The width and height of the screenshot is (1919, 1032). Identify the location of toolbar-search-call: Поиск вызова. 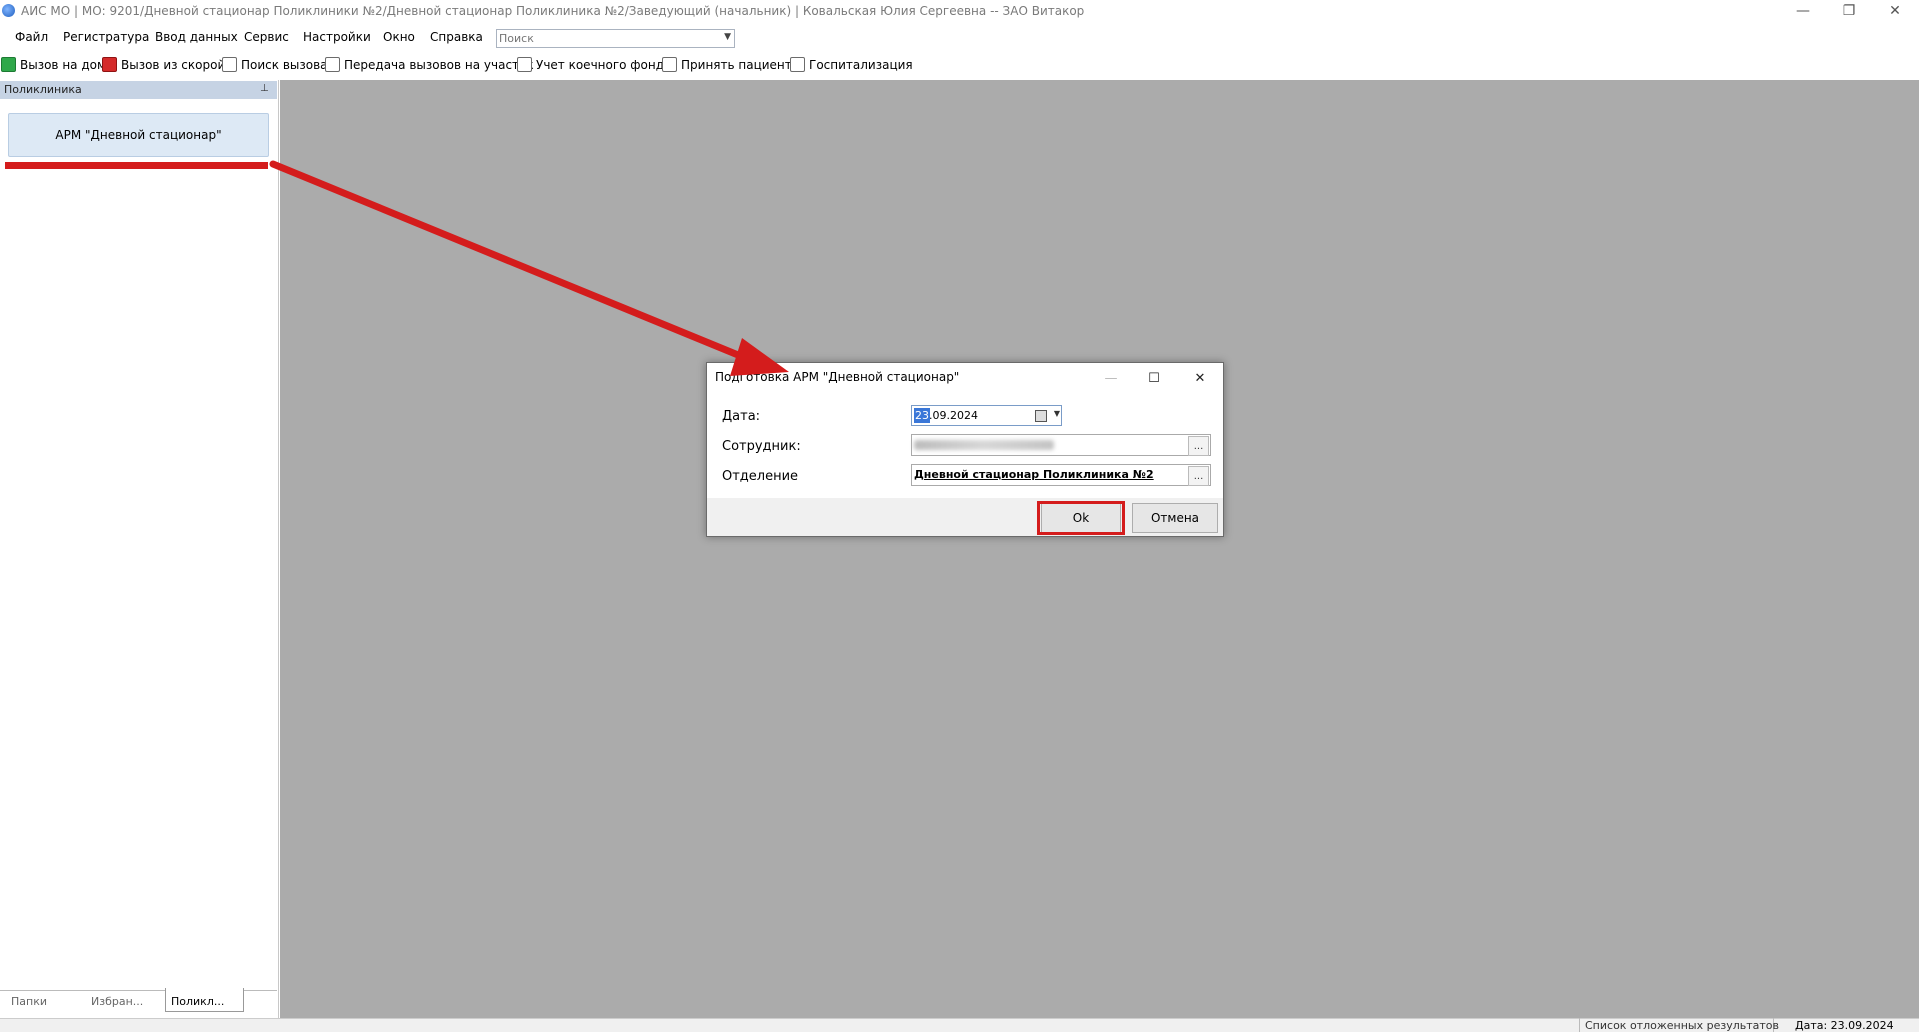
(275, 64).